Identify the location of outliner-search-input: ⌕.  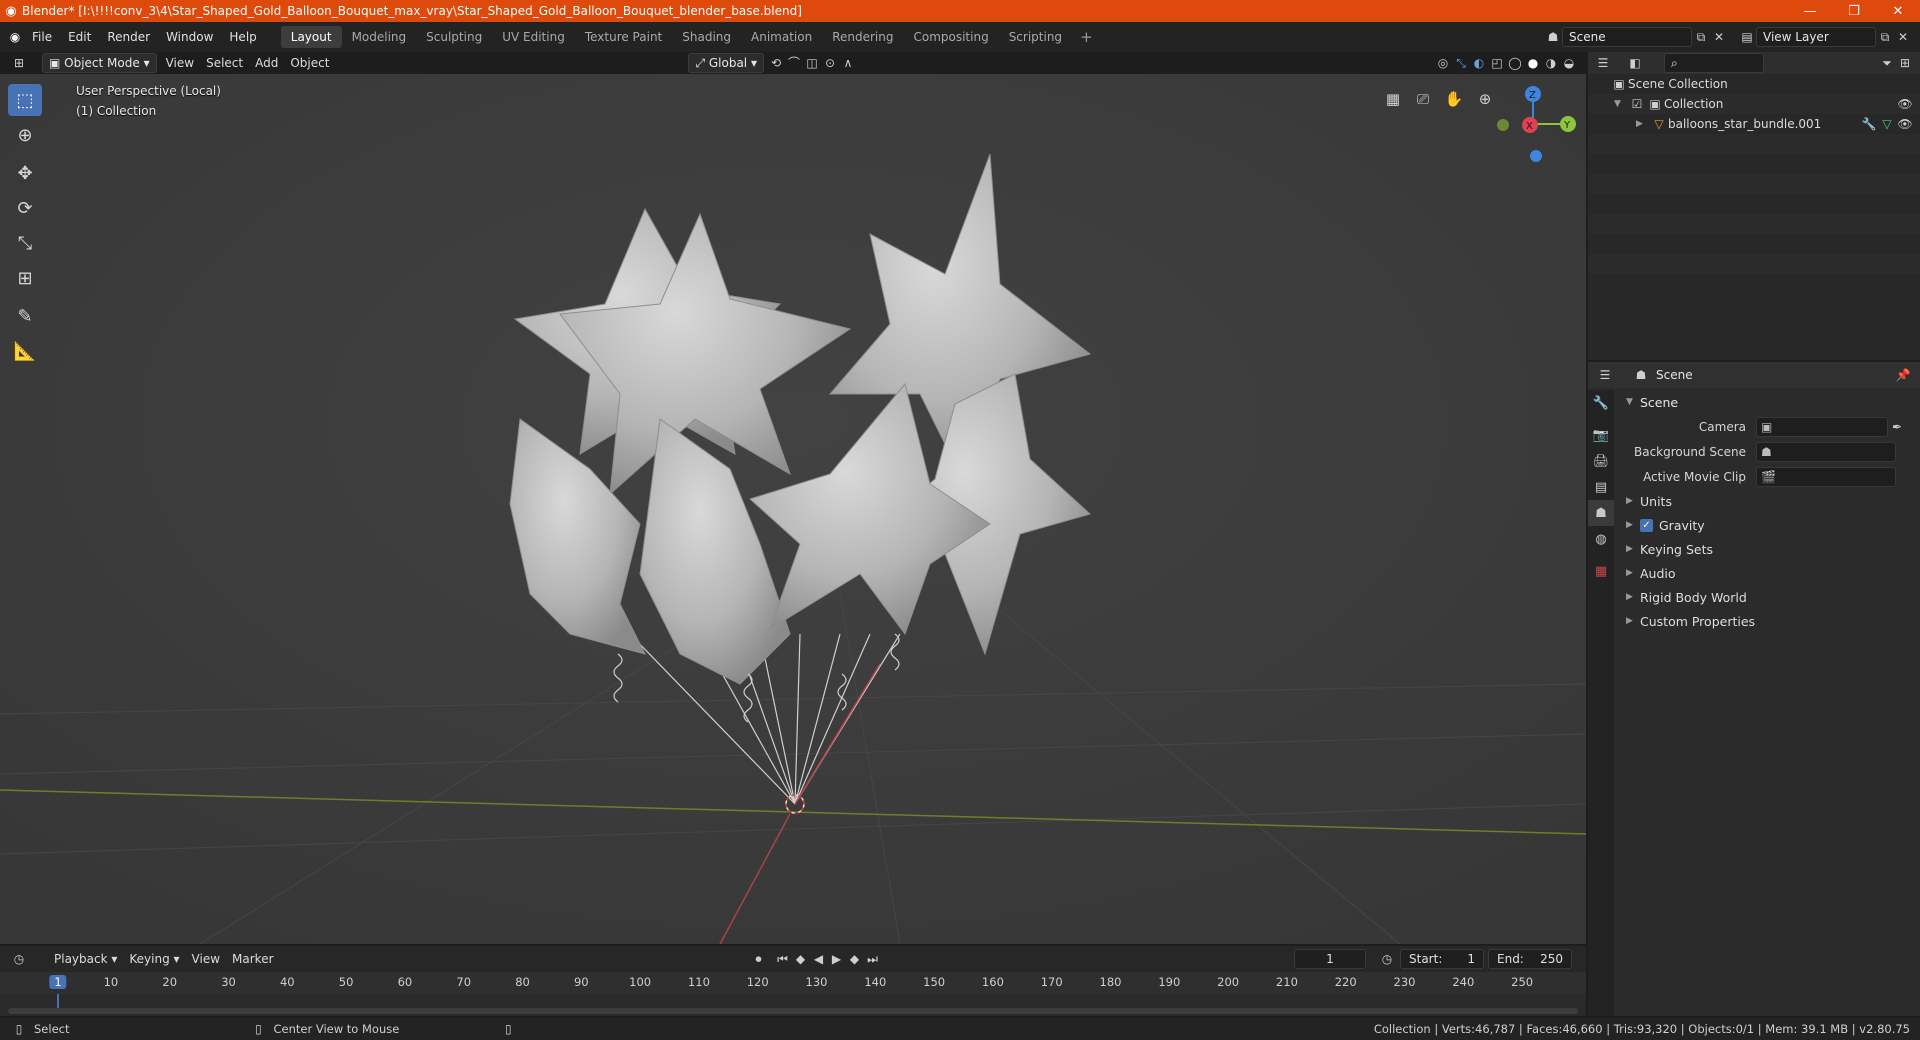
(1714, 63).